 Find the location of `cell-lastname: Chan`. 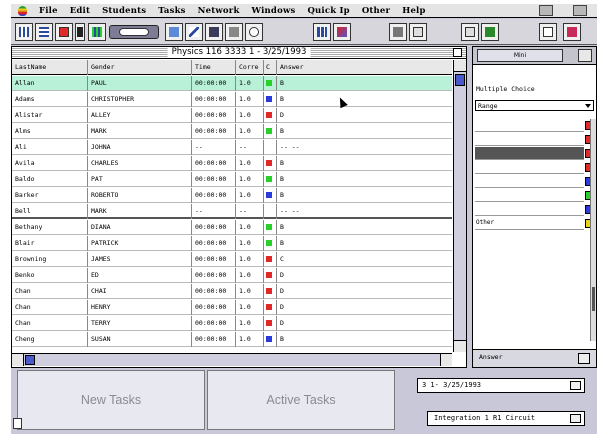

cell-lastname: Chan is located at coordinates (50, 323).